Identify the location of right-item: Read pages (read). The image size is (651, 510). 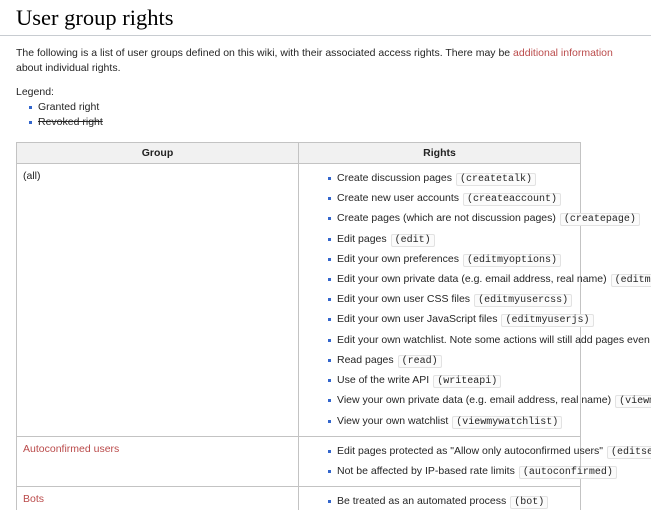
(451, 361).